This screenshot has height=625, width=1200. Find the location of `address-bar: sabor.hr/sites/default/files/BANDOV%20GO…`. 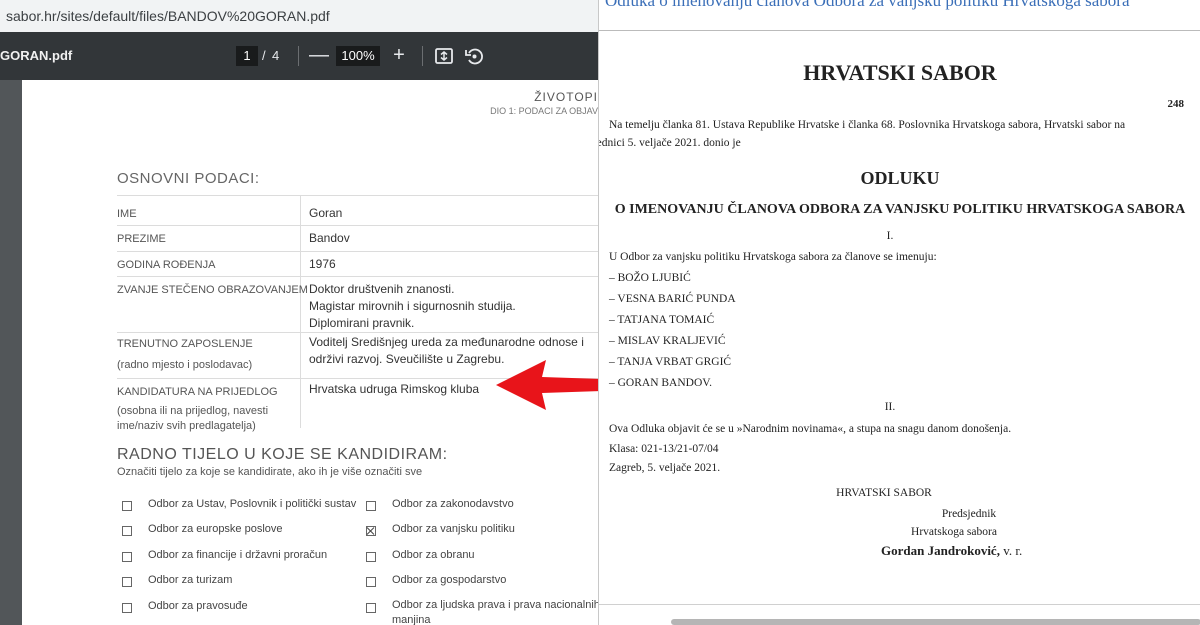

address-bar: sabor.hr/sites/default/files/BANDOV%20GO… is located at coordinates (299, 16).